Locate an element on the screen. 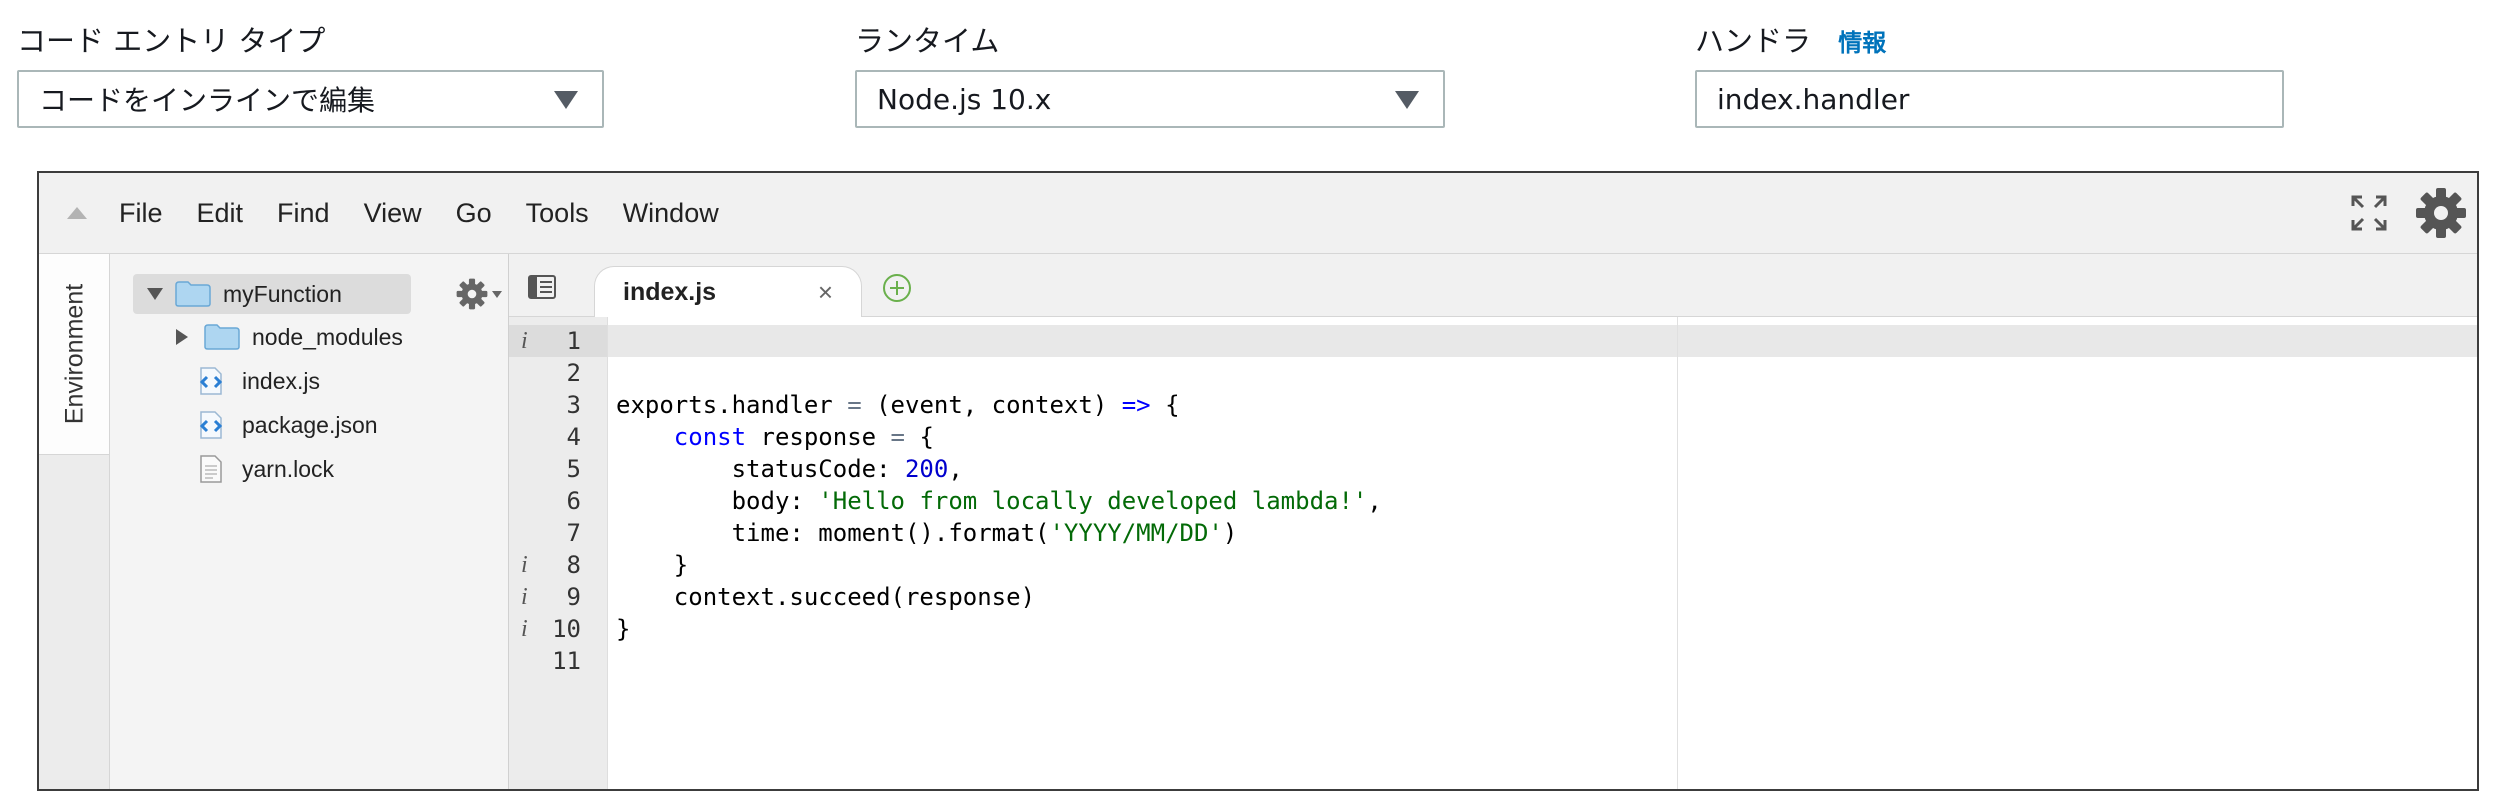 The height and width of the screenshot is (791, 2504). code-token: time: moment().format( is located at coordinates (833, 533).